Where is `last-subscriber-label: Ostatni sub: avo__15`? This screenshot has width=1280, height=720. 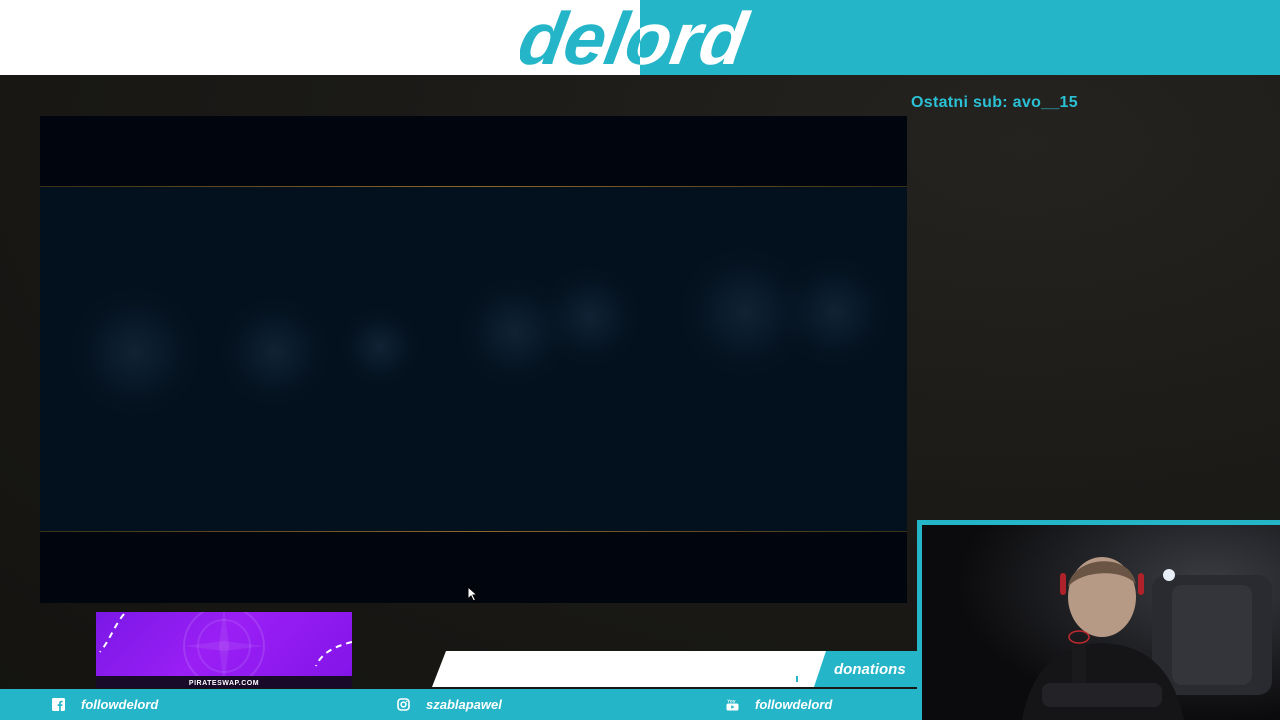 last-subscriber-label: Ostatni sub: avo__15 is located at coordinates (994, 102).